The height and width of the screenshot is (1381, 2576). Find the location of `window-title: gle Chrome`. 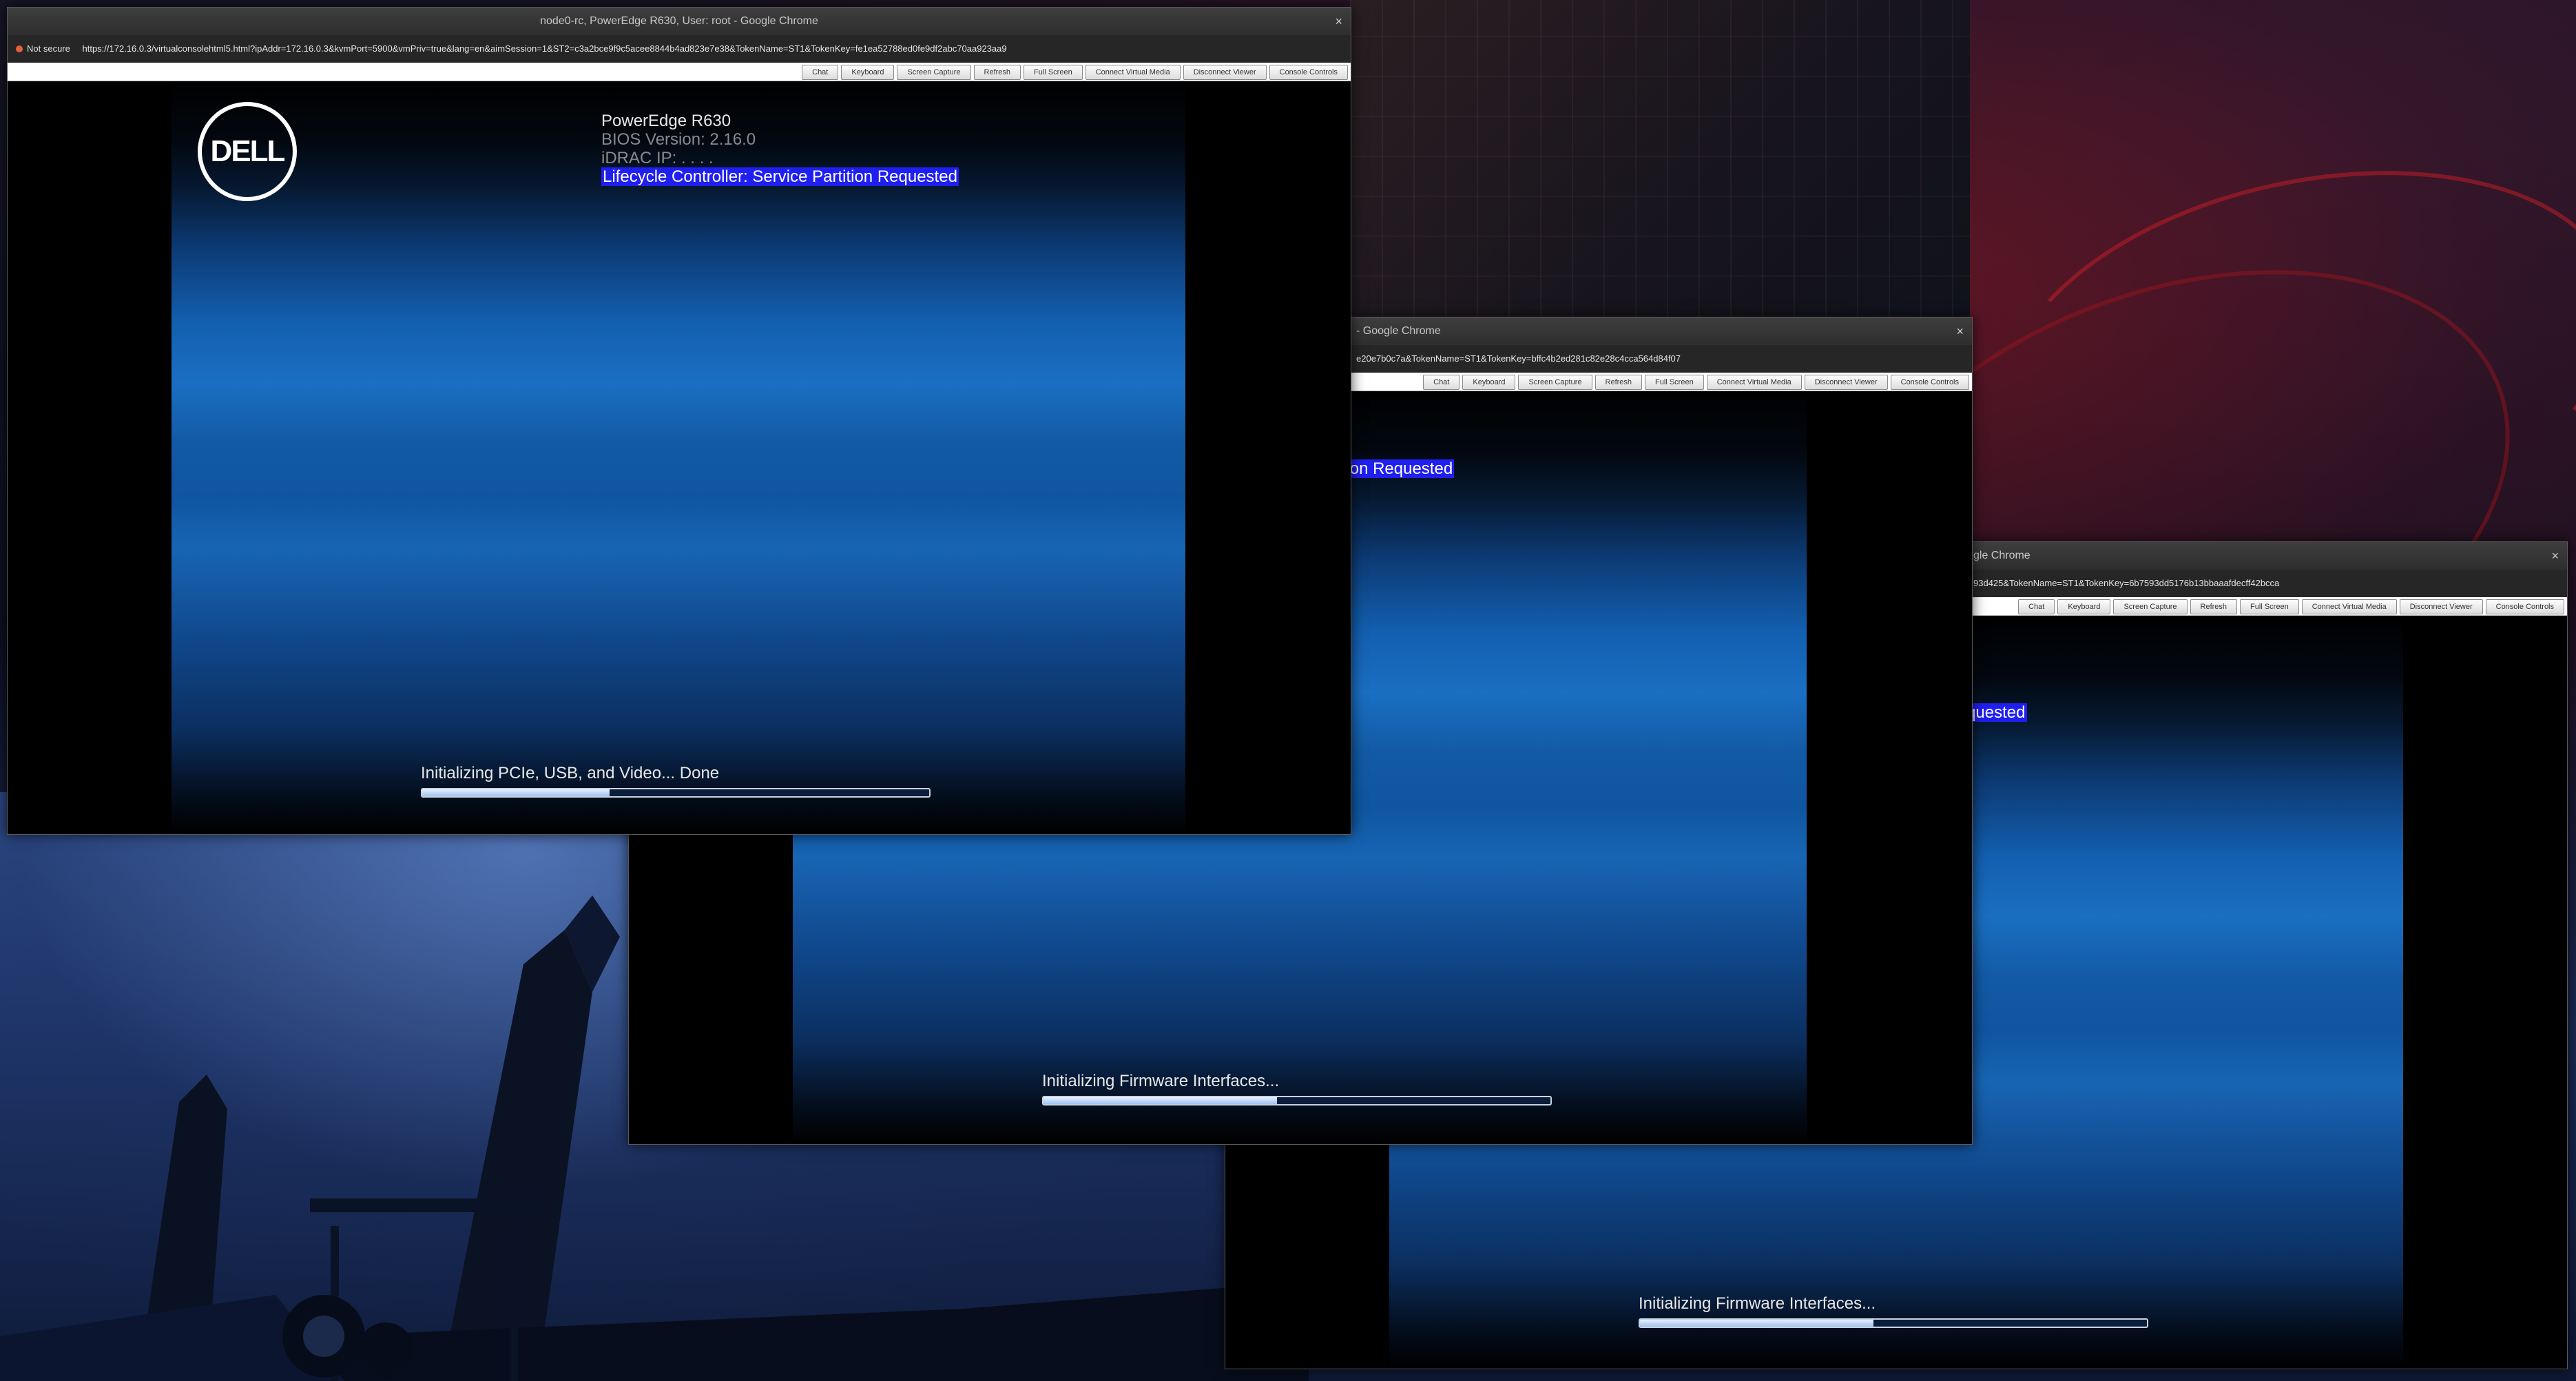

window-title: gle Chrome is located at coordinates (2001, 555).